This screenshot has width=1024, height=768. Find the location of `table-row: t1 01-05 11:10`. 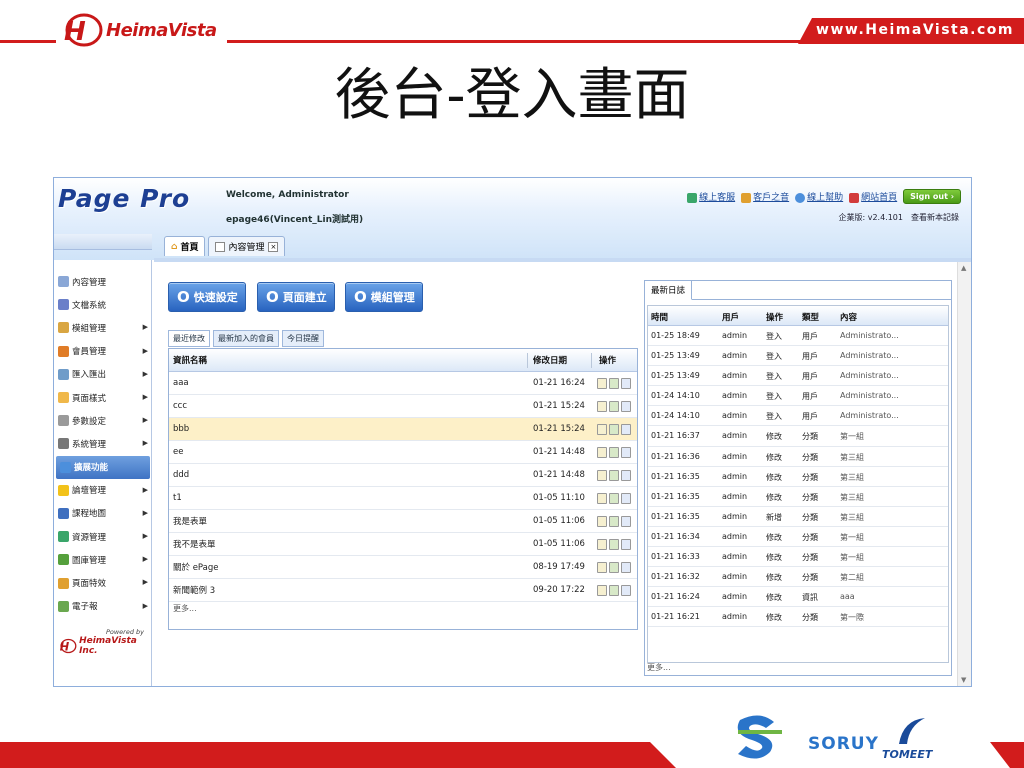

table-row: t1 01-05 11:10 is located at coordinates (403, 498).